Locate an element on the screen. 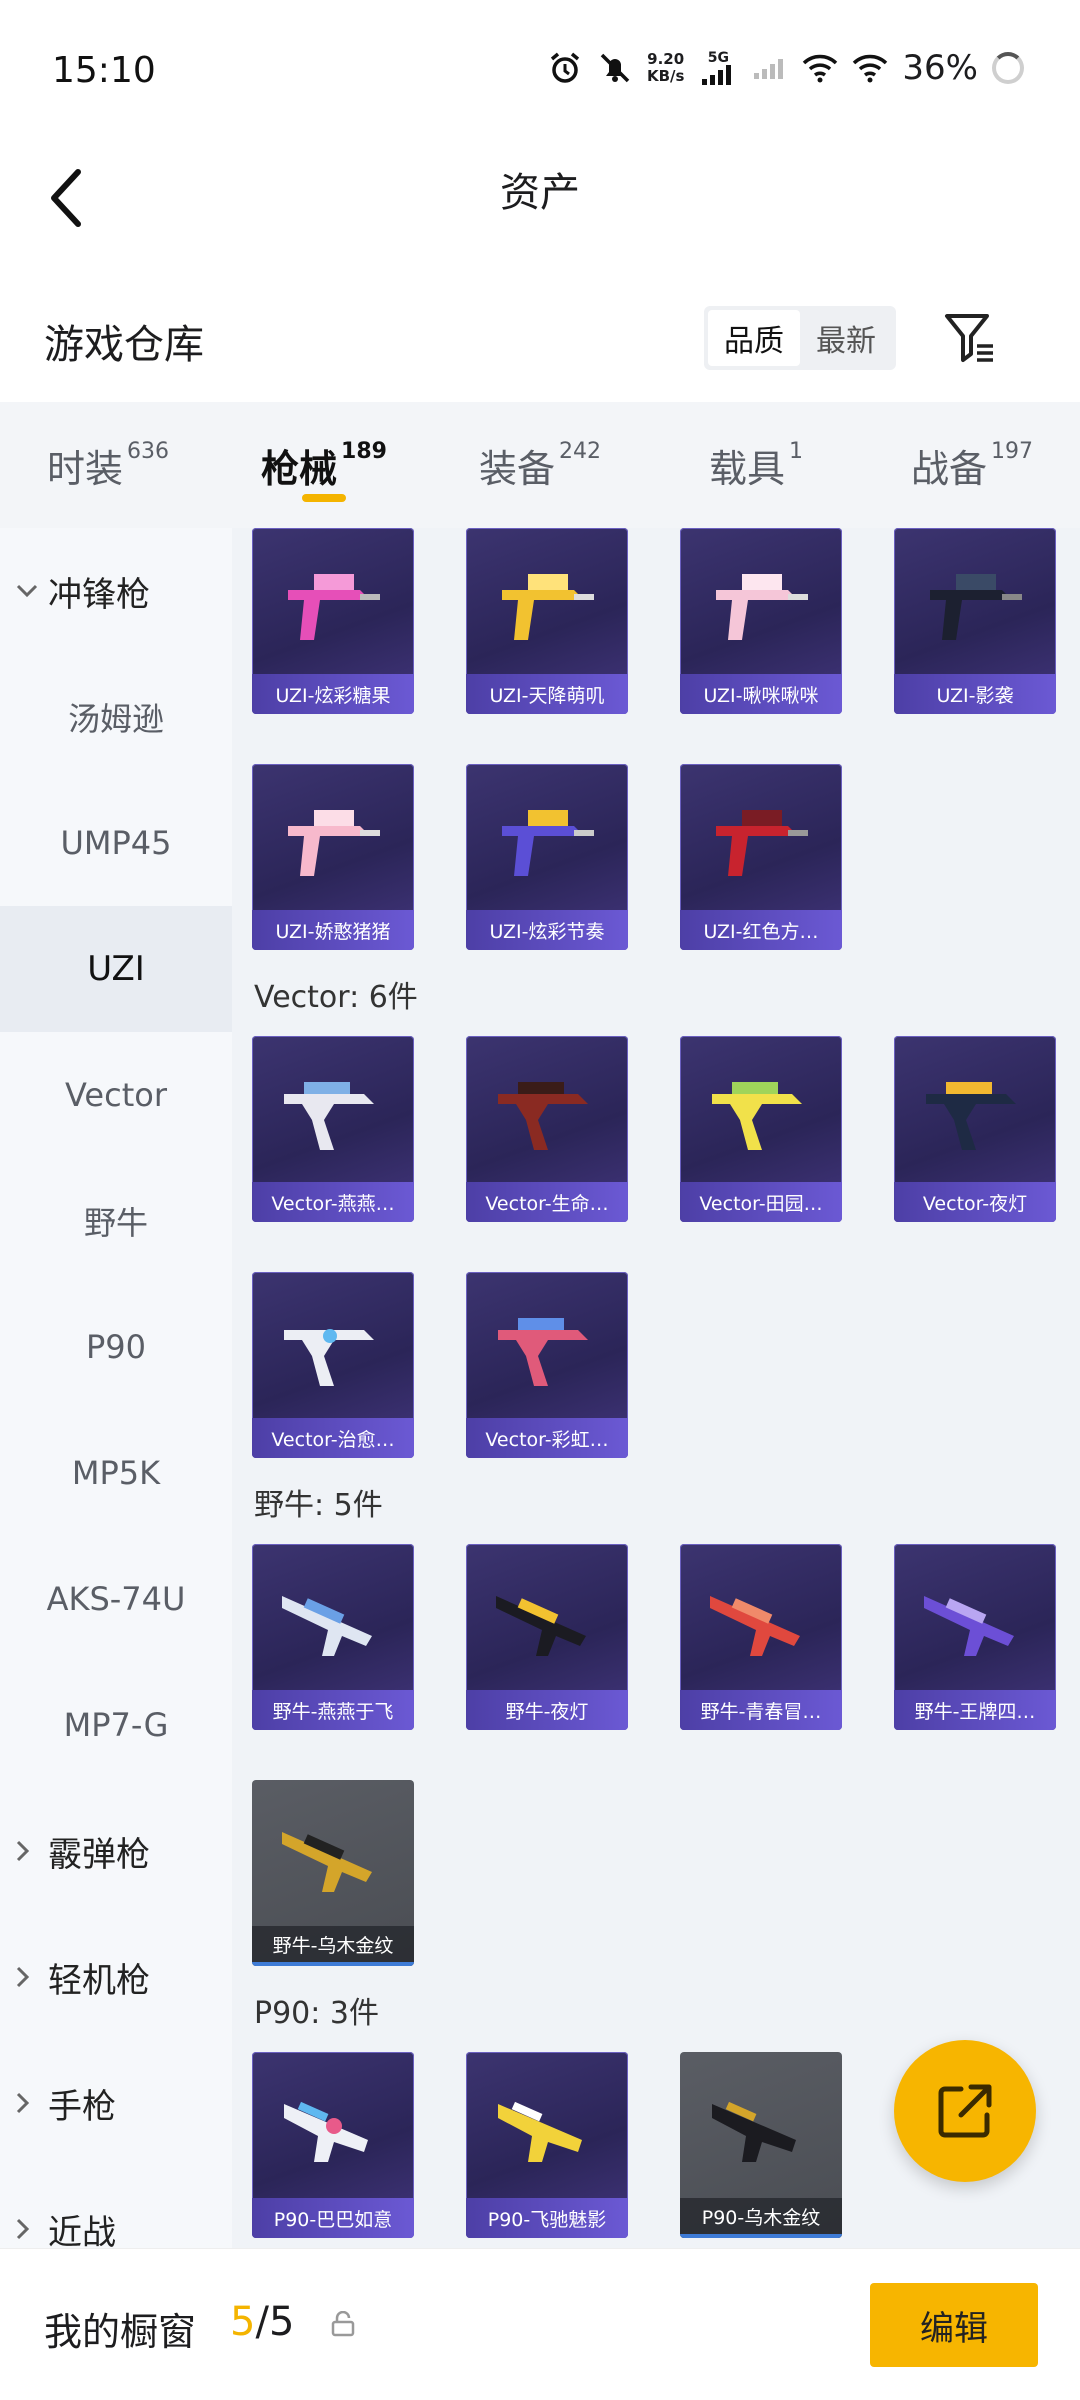  item-label-bar: P90-乌木金纹 is located at coordinates (761, 2218).